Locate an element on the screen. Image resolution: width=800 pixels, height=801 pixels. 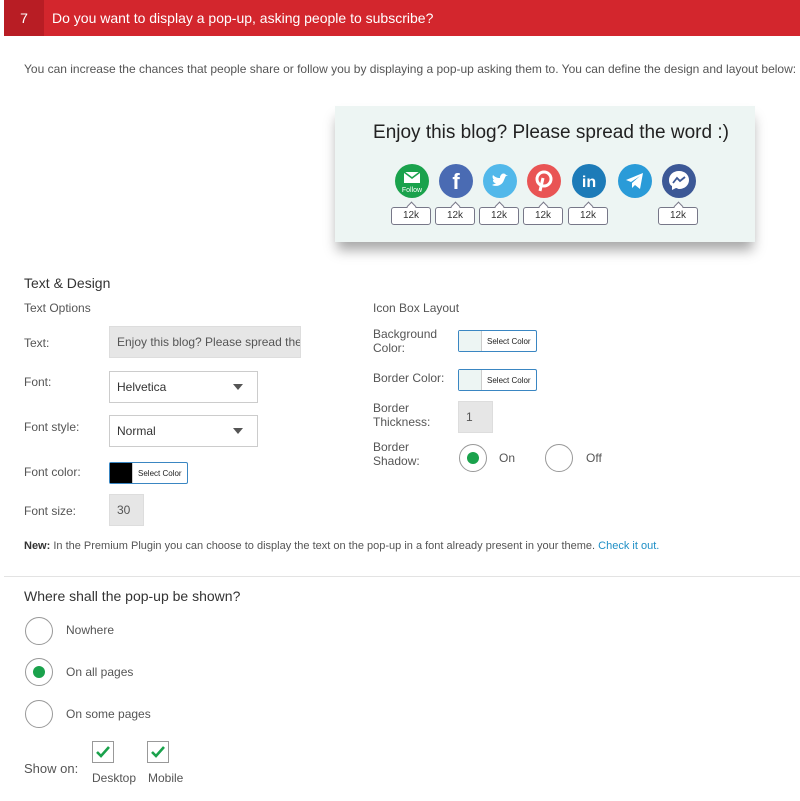
linkedin-icon: in is located at coordinates (589, 181).